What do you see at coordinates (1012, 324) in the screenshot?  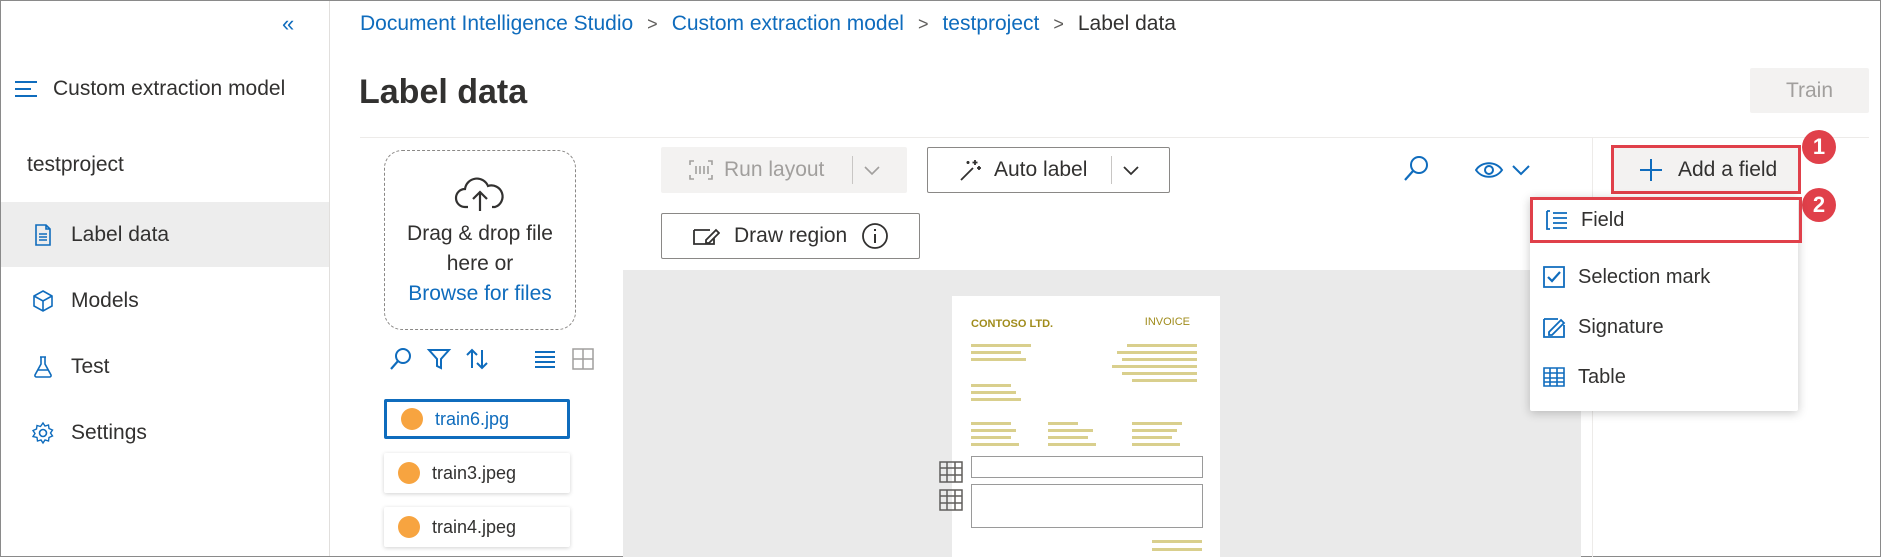 I see `invoice-company: CONTOSO LTD.` at bounding box center [1012, 324].